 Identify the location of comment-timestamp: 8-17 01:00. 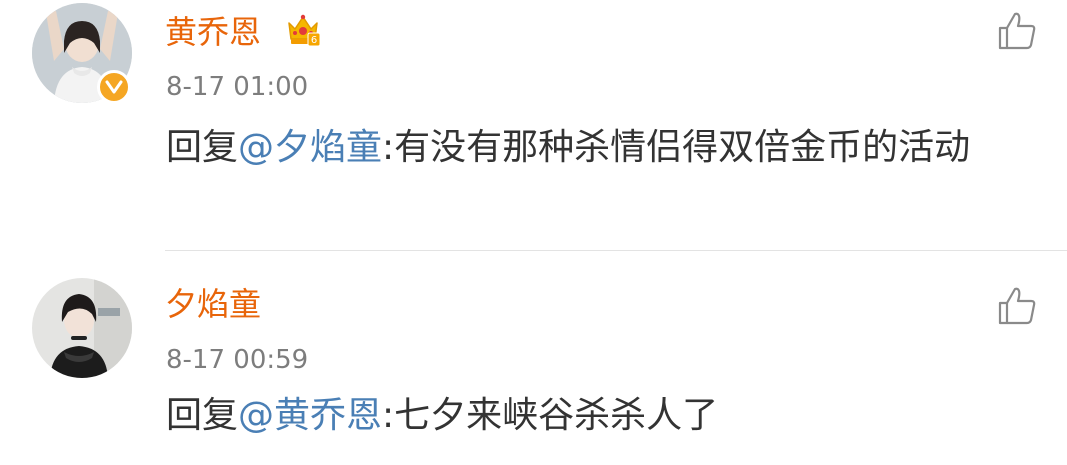
(237, 87).